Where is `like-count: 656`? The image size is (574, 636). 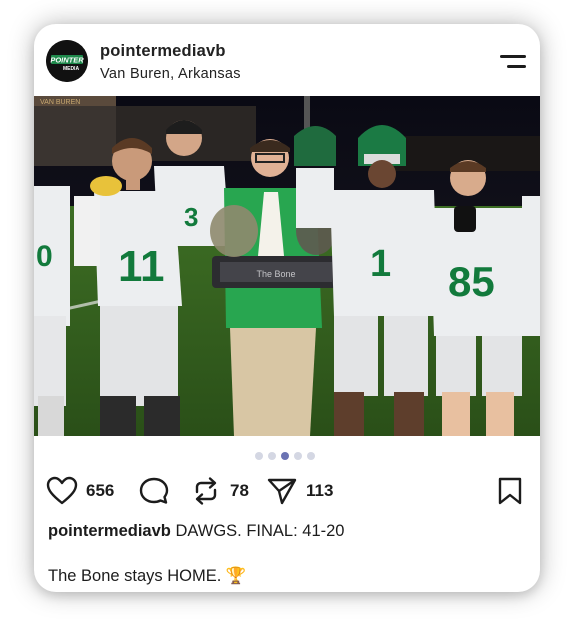 like-count: 656 is located at coordinates (100, 490).